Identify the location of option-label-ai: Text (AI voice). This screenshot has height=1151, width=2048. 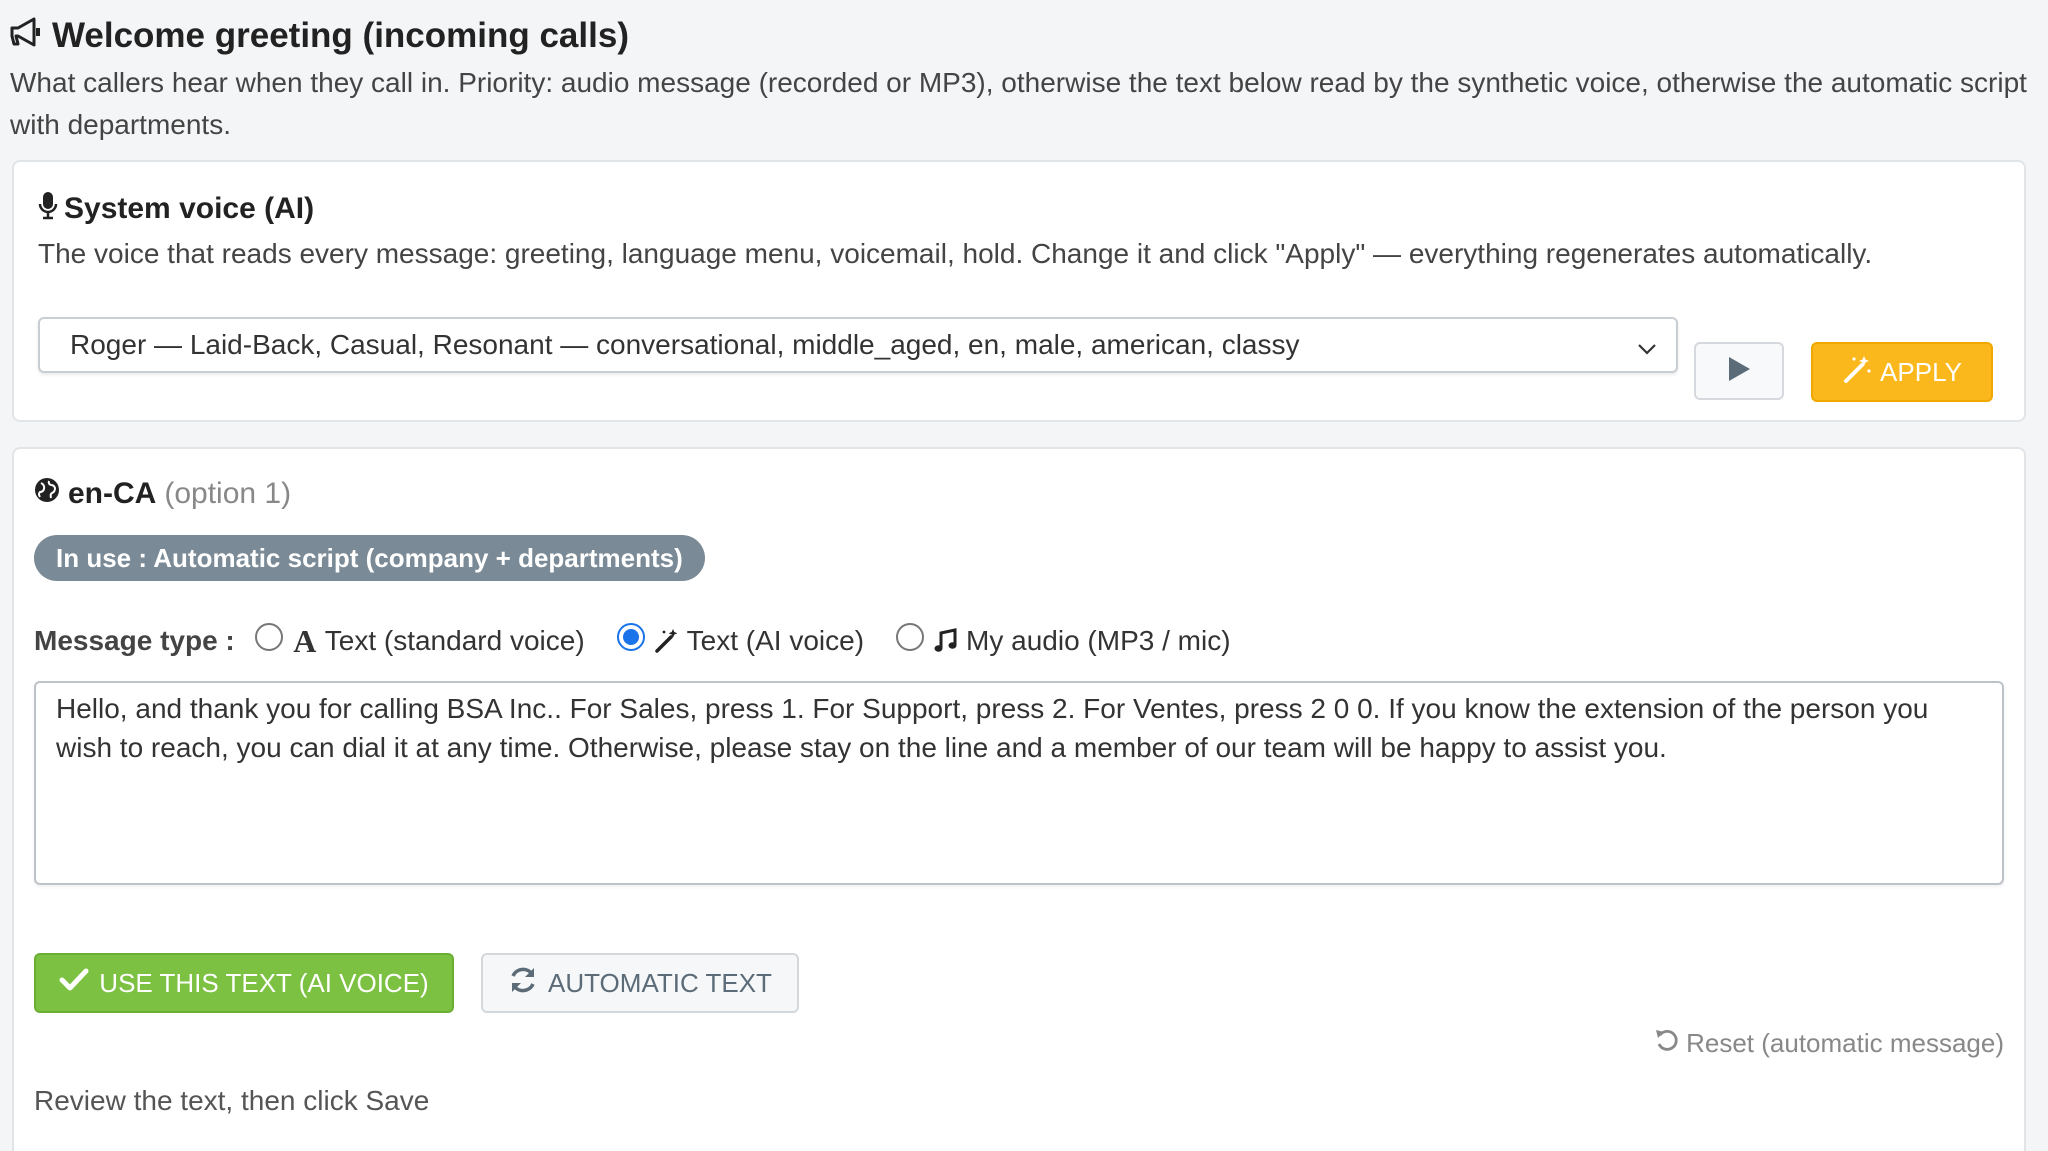
(775, 640).